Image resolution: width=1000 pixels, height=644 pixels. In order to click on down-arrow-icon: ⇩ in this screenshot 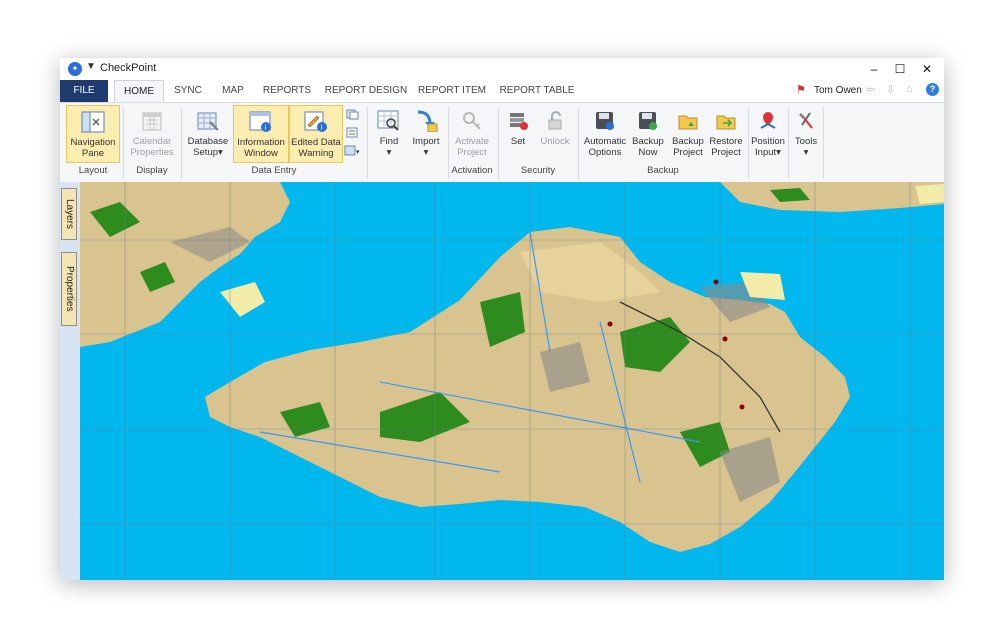, I will do `click(890, 89)`.